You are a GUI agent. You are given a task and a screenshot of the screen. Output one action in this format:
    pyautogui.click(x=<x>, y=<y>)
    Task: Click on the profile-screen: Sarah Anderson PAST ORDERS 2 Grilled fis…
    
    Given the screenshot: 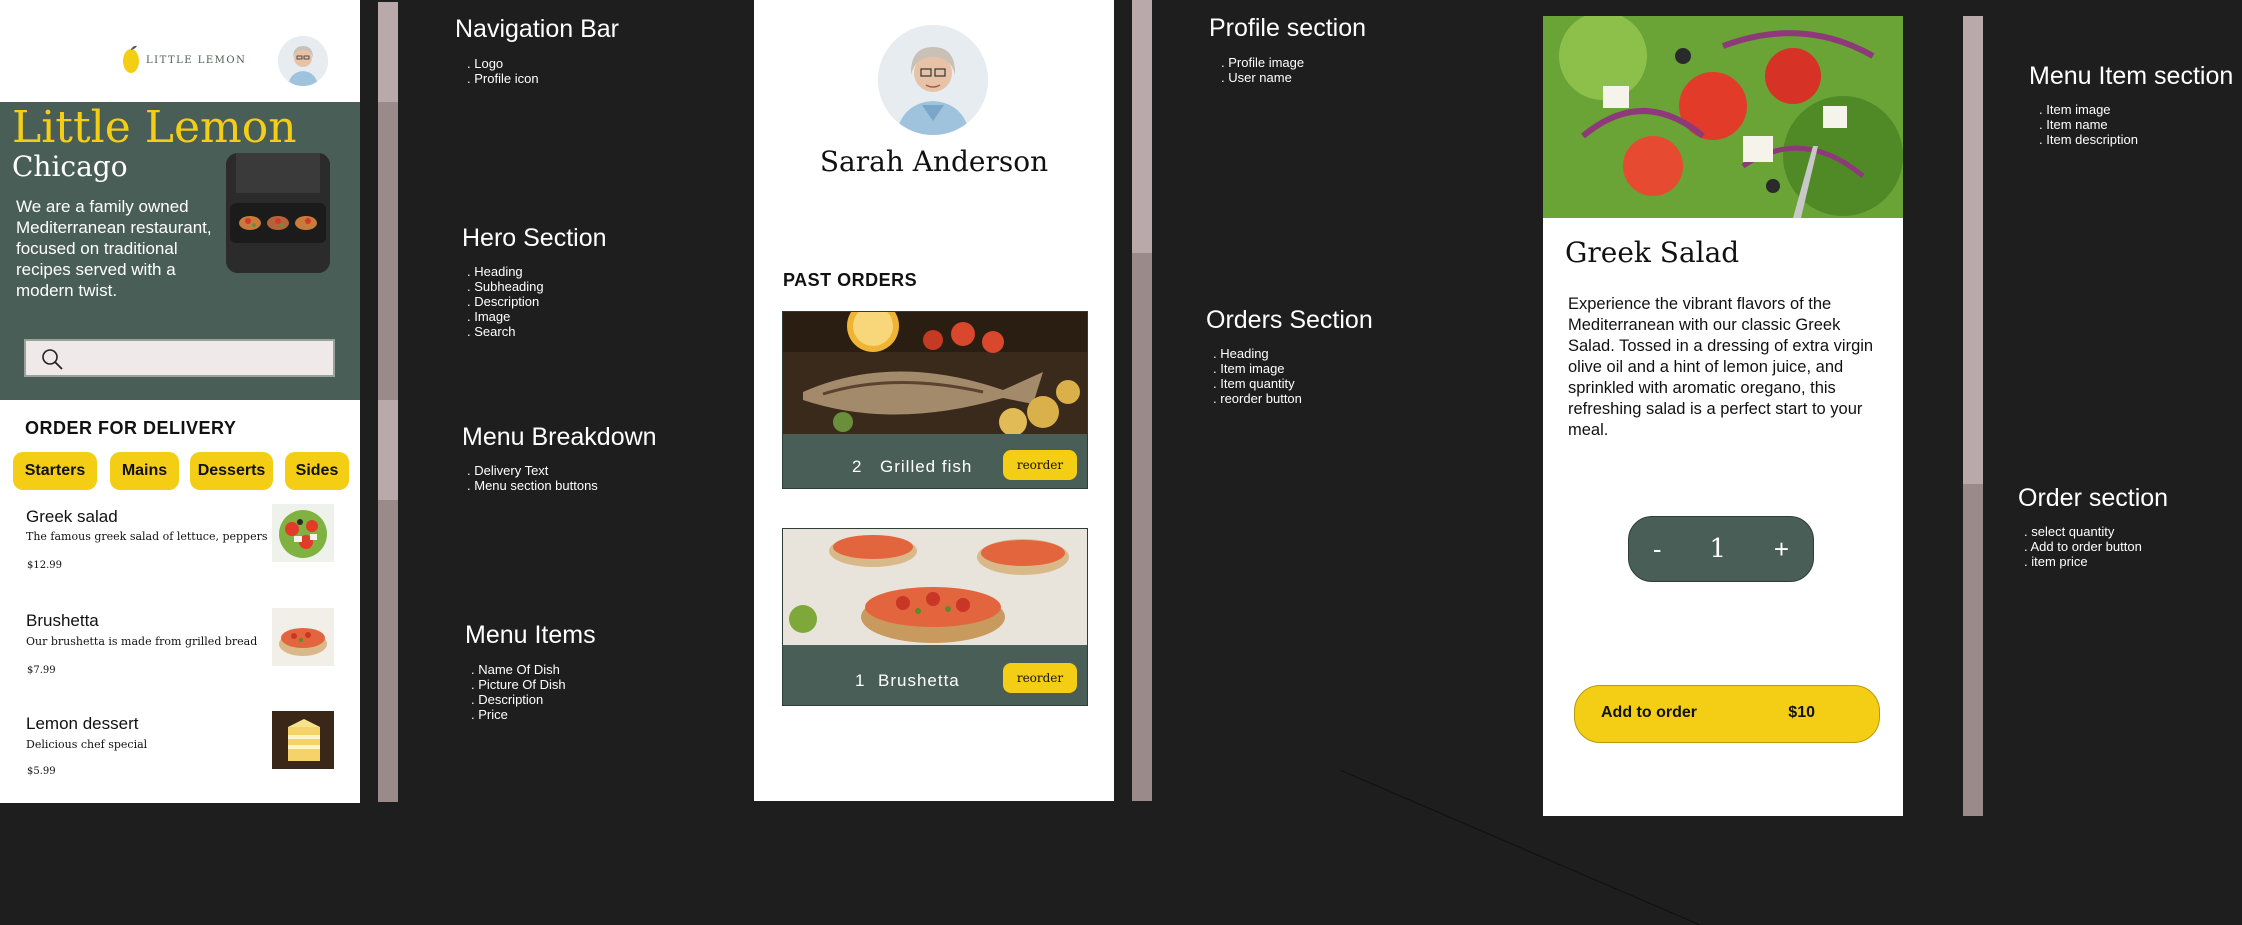 What is the action you would take?
    pyautogui.click(x=934, y=400)
    